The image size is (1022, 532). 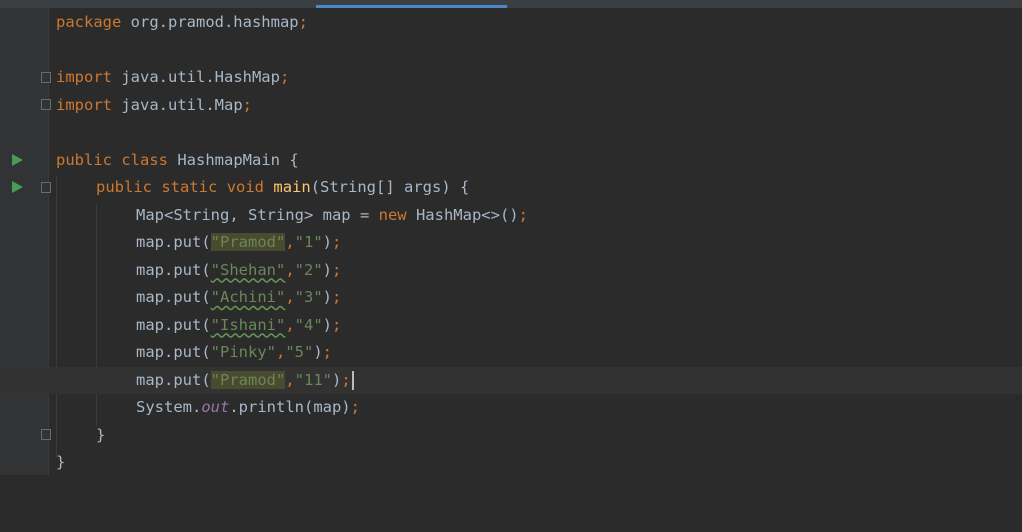 What do you see at coordinates (189, 187) in the screenshot?
I see `keyword: static` at bounding box center [189, 187].